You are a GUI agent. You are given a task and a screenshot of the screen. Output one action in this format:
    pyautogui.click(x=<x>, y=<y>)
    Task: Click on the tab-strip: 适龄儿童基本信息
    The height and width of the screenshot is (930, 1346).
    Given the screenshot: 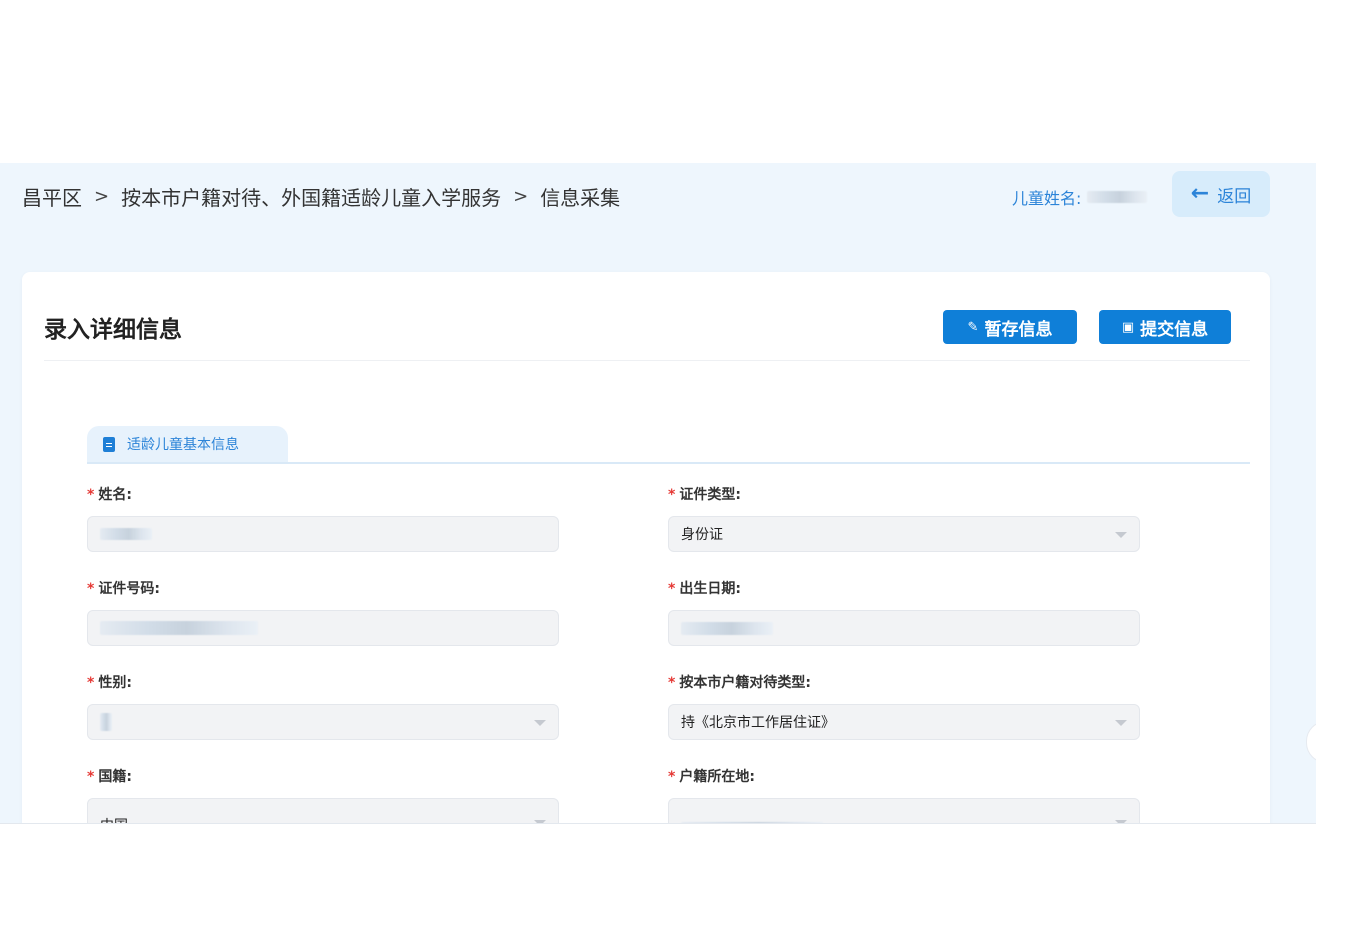 What is the action you would take?
    pyautogui.click(x=668, y=444)
    